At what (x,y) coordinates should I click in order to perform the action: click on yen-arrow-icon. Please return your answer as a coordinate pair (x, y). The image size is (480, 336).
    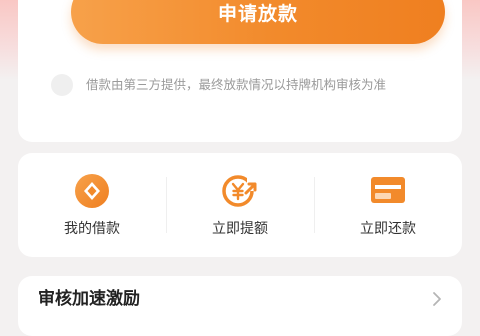
    Looking at the image, I should click on (240, 191).